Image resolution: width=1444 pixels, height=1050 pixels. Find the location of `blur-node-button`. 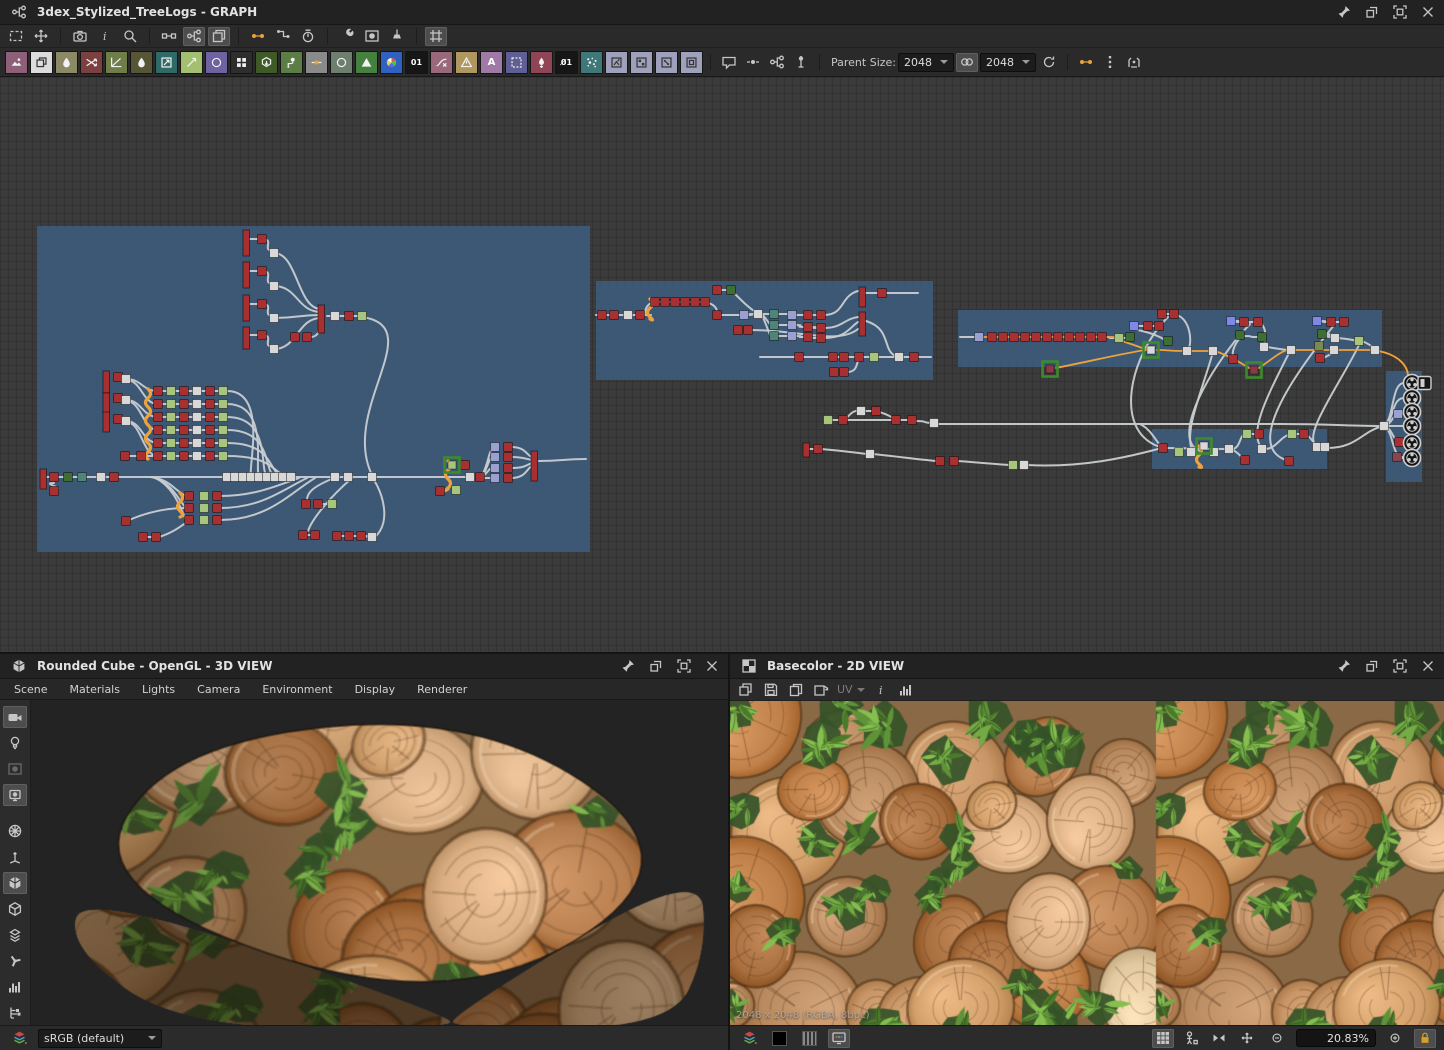

blur-node-button is located at coordinates (66, 62).